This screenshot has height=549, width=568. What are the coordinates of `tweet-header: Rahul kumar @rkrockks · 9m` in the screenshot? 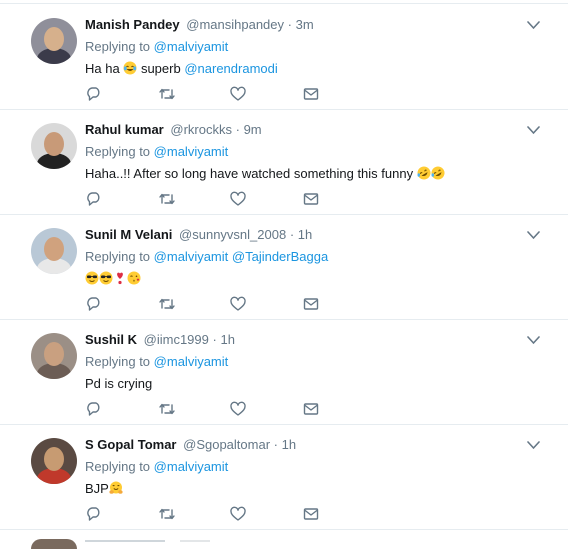 It's located at (173, 130).